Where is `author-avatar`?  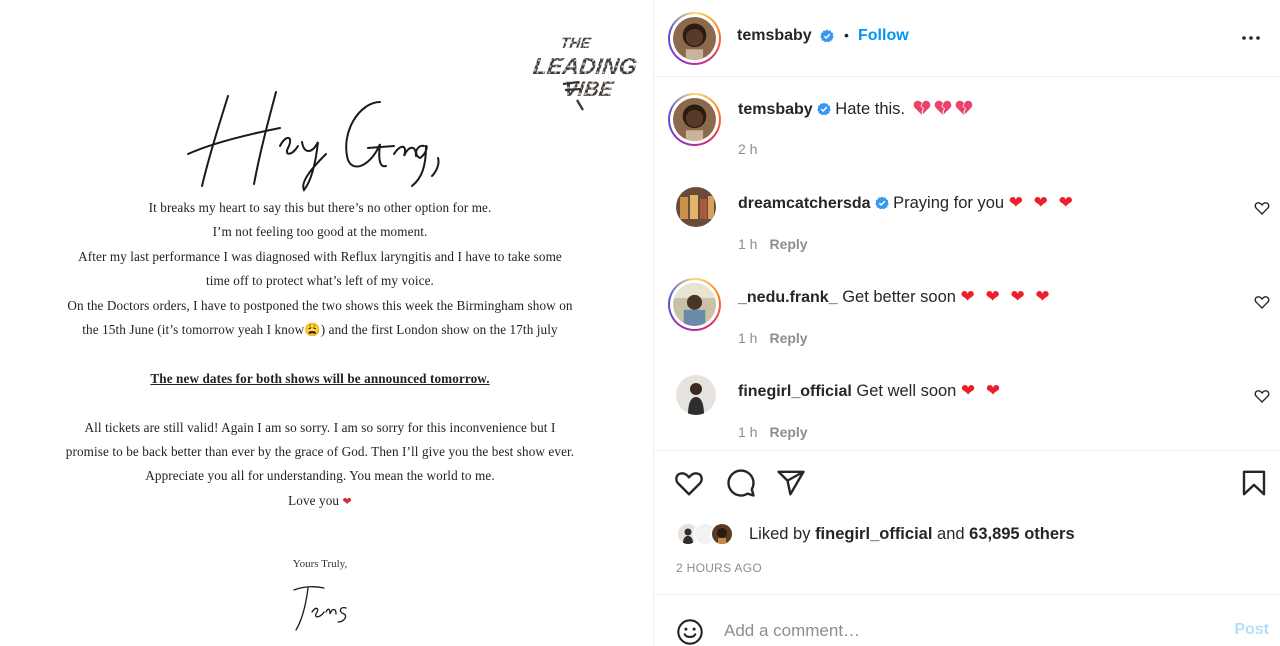
author-avatar is located at coordinates (694, 38).